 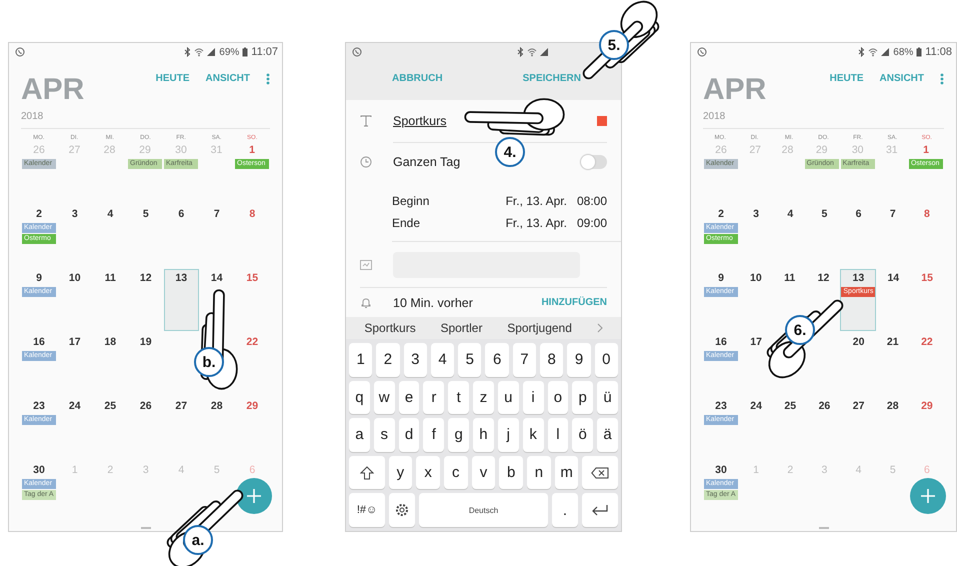 What do you see at coordinates (433, 435) in the screenshot?
I see `keyboard-key: f` at bounding box center [433, 435].